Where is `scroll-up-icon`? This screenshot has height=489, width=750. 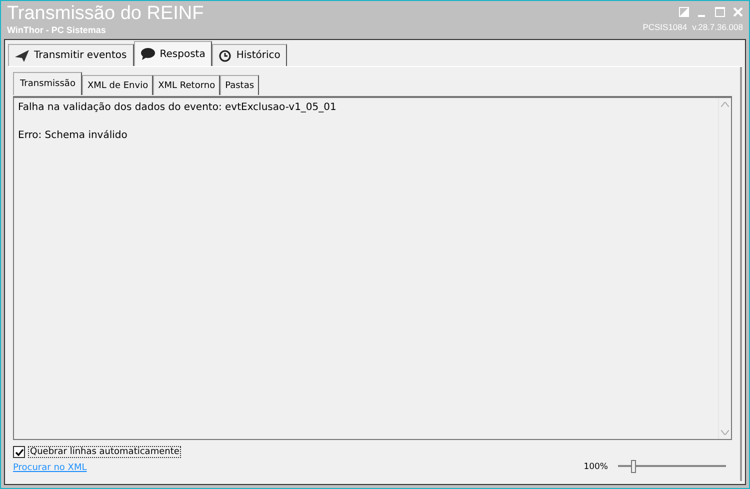
scroll-up-icon is located at coordinates (725, 104).